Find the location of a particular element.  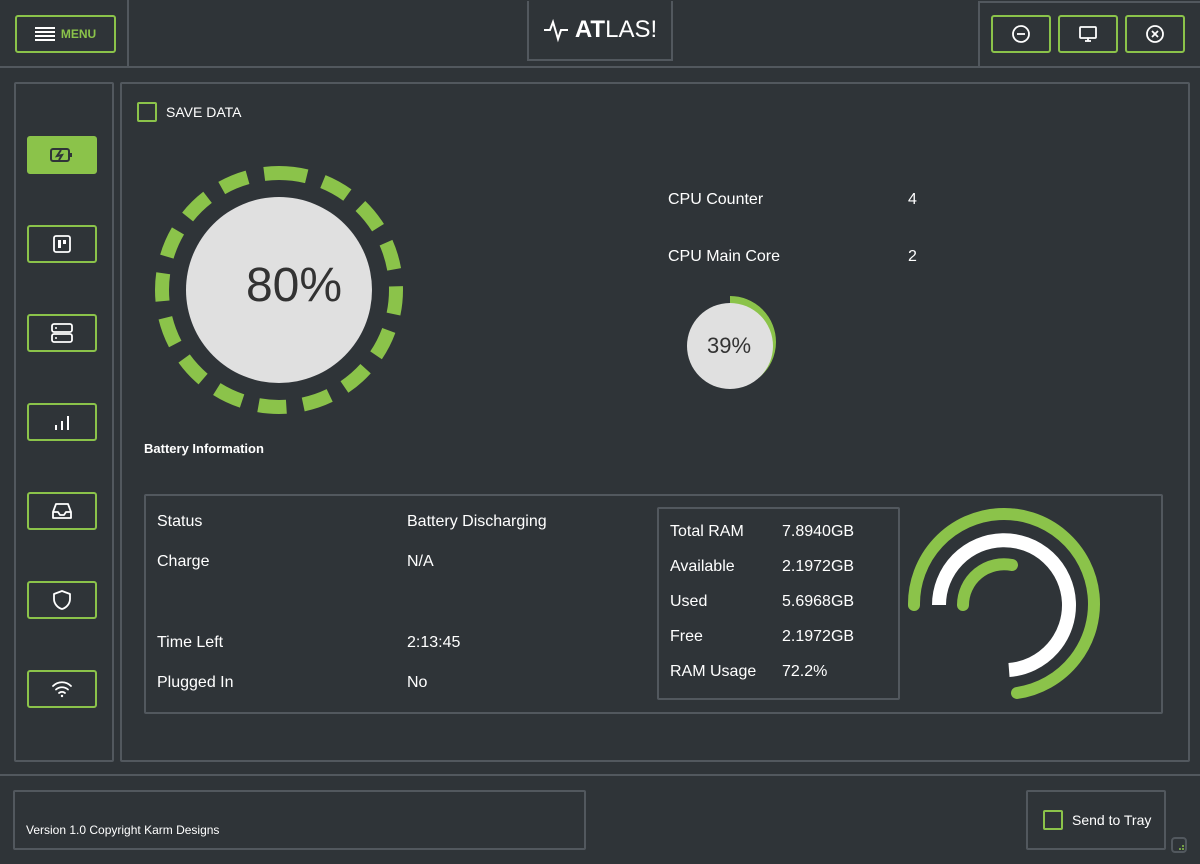

maximize-button is located at coordinates (1088, 34).